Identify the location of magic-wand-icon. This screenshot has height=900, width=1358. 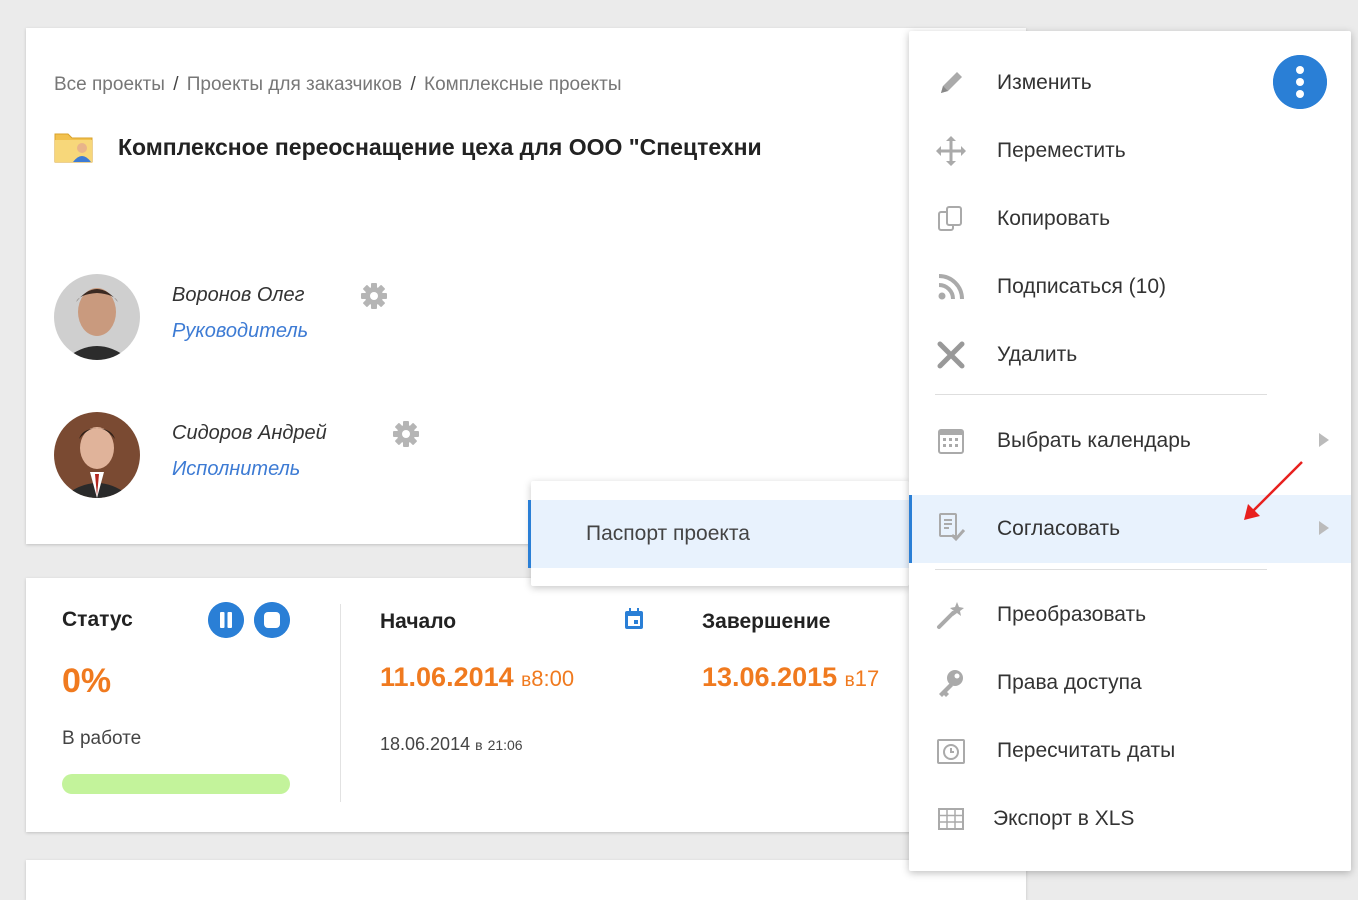
(950, 615).